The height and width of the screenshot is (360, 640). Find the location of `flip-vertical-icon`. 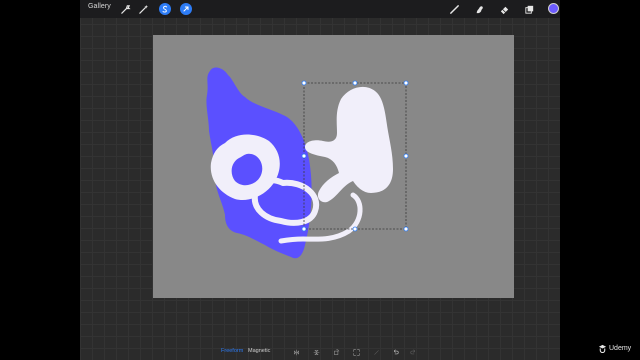

flip-vertical-icon is located at coordinates (316, 352).